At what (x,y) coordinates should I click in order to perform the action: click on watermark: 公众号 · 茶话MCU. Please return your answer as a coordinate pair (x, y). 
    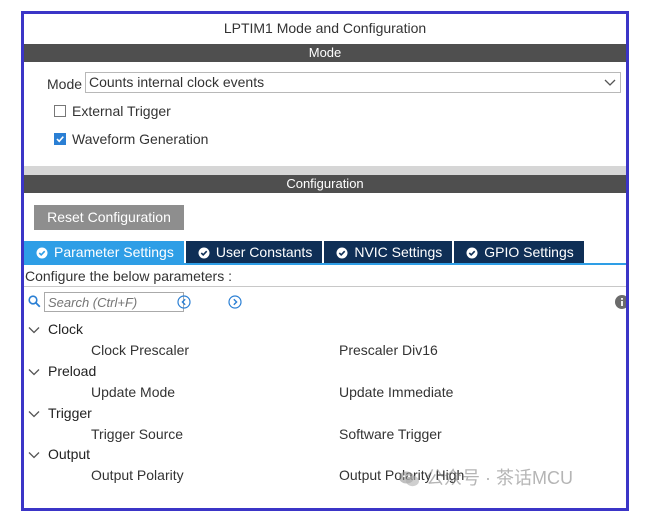
    Looking at the image, I should click on (485, 478).